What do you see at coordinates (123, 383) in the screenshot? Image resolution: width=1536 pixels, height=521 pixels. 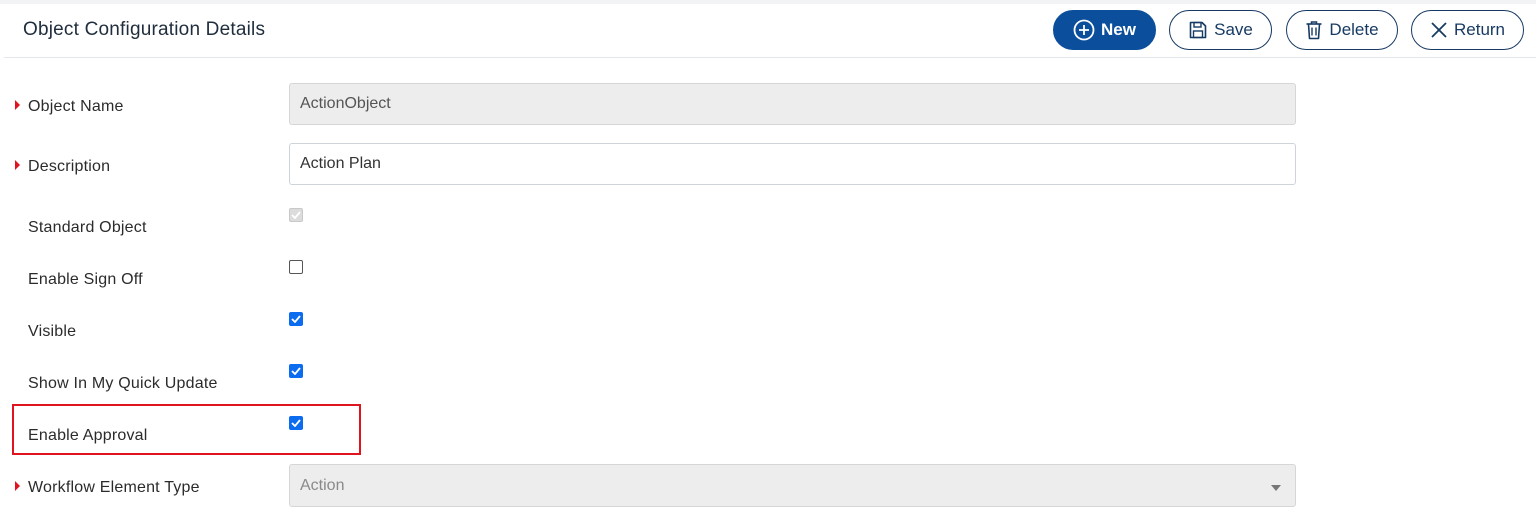 I see `show-in-my-quick-update-label: Show In My Quick Update` at bounding box center [123, 383].